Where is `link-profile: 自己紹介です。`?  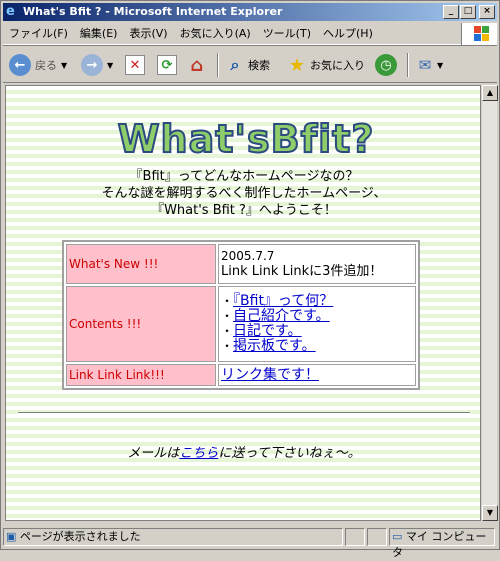 link-profile: 自己紹介です。 is located at coordinates (281, 316).